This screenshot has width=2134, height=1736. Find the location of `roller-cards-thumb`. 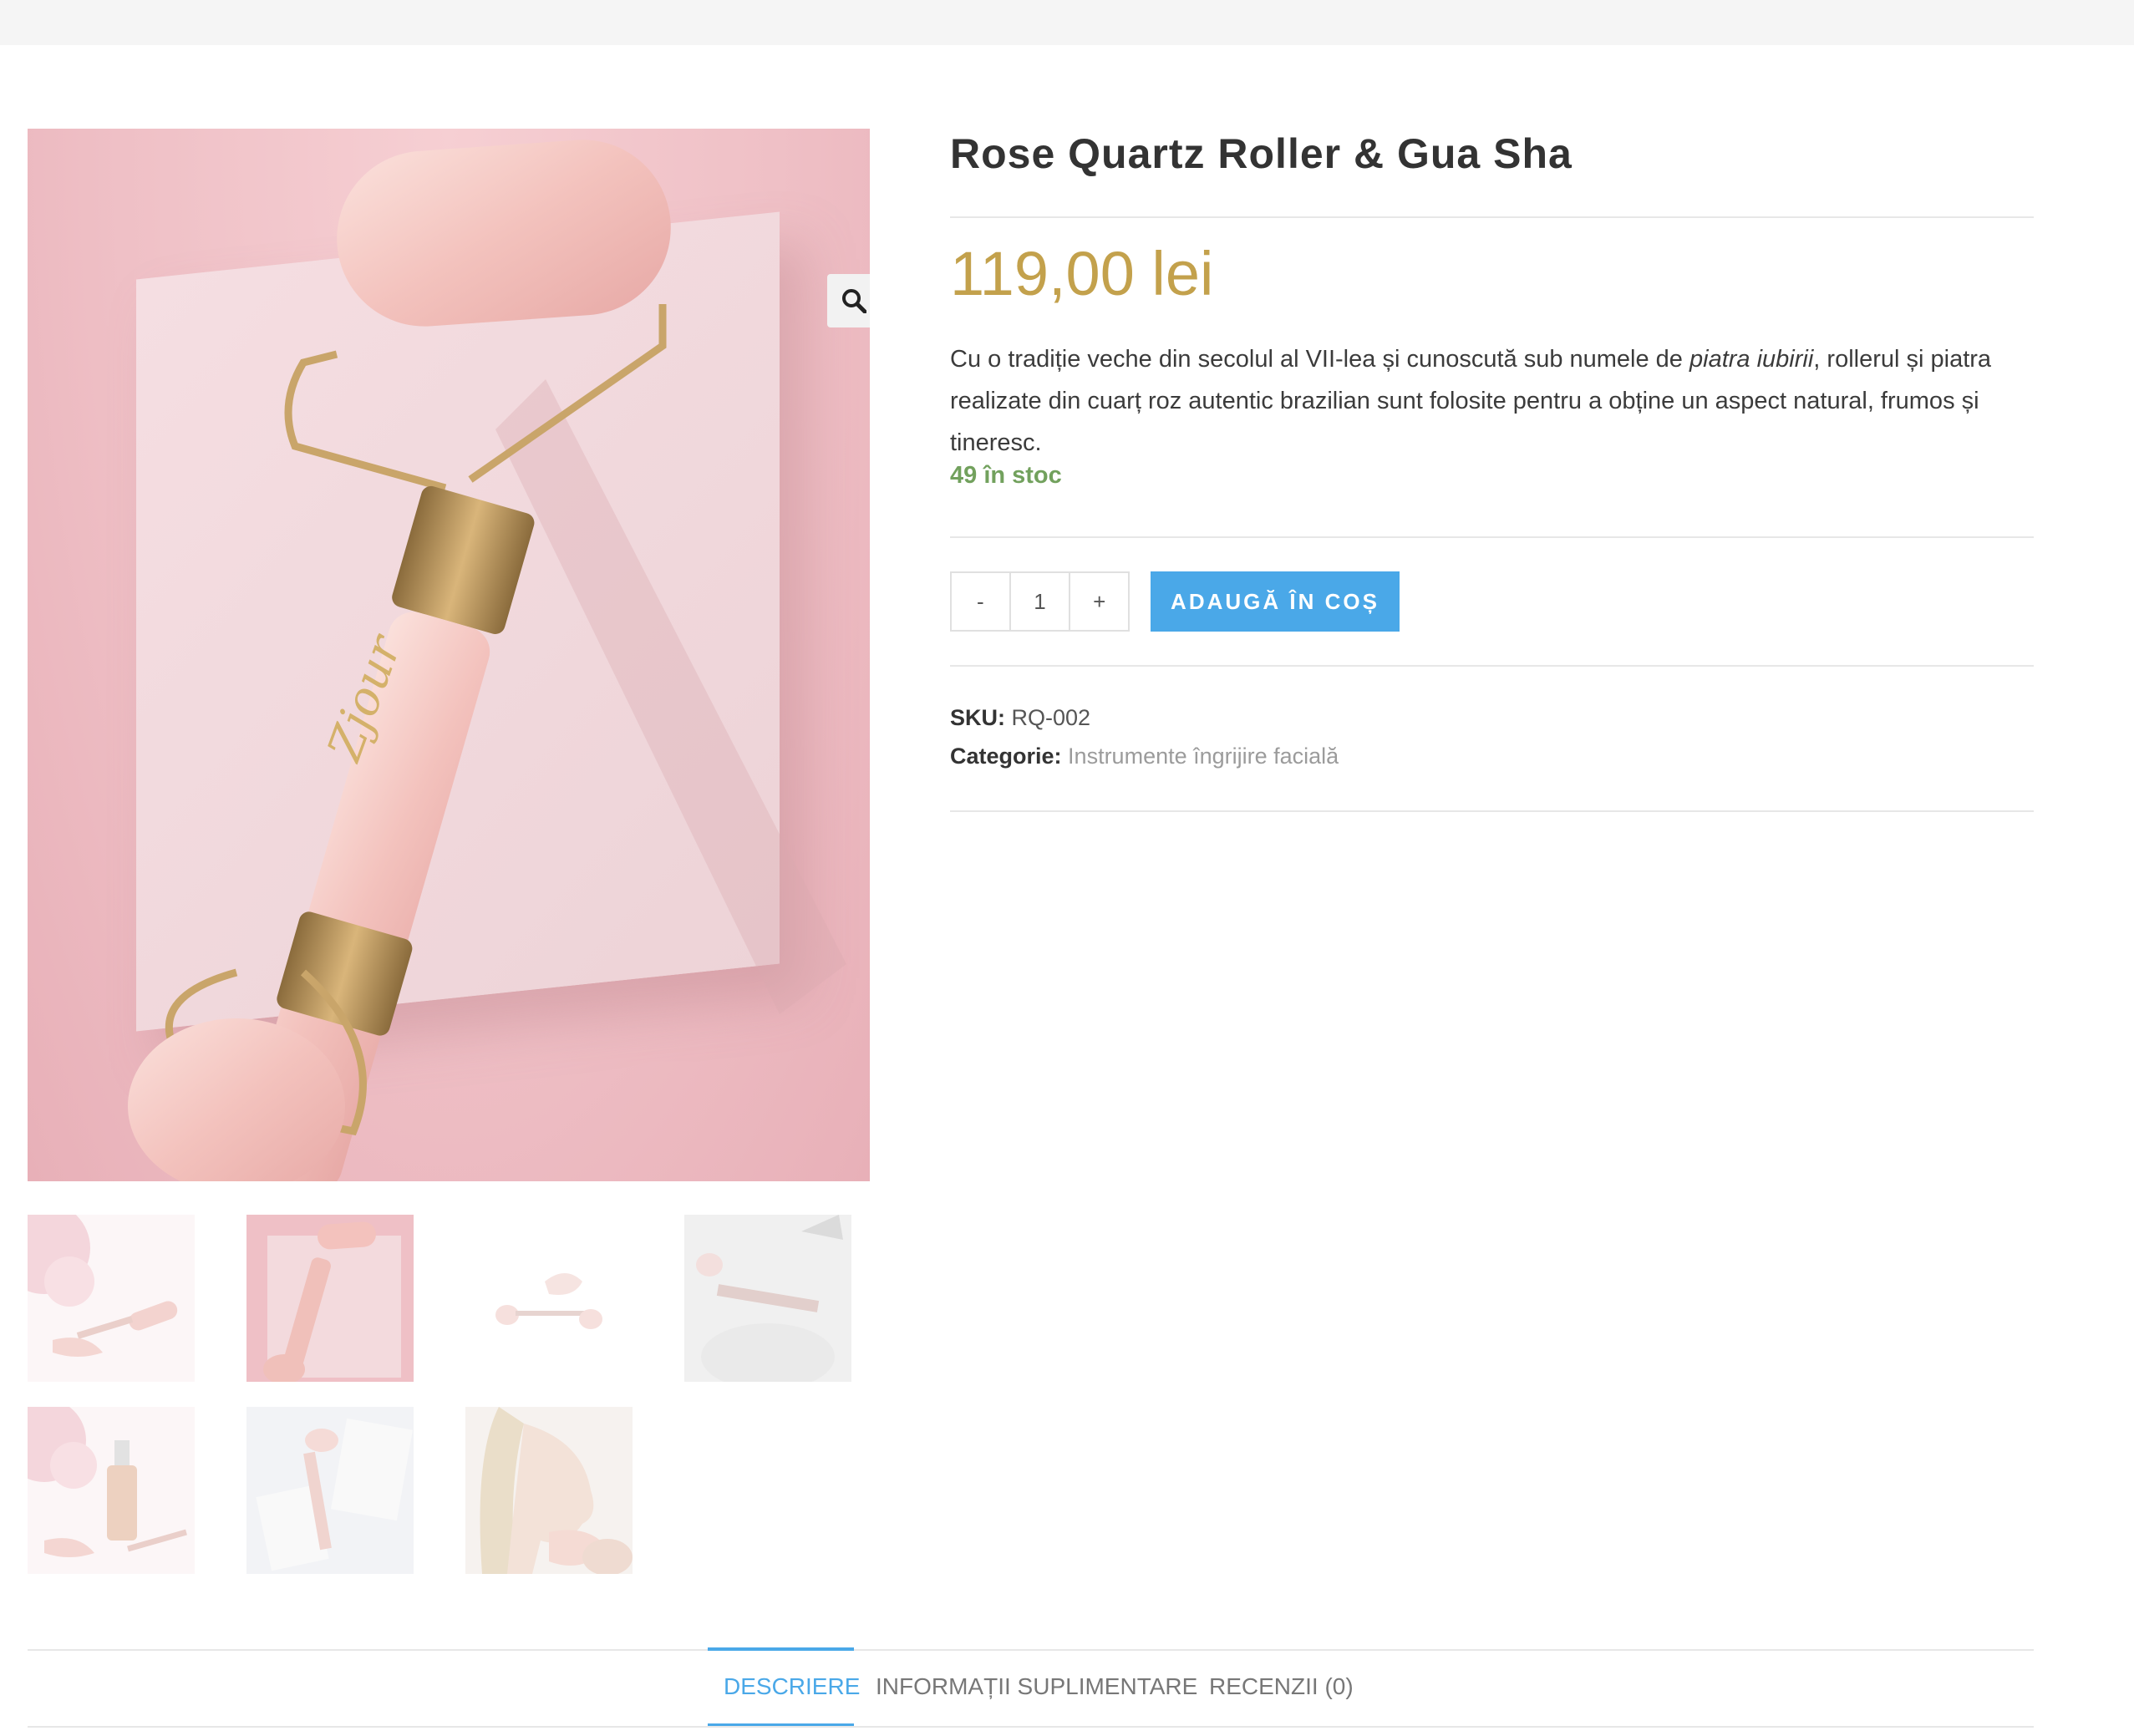

roller-cards-thumb is located at coordinates (330, 1490).